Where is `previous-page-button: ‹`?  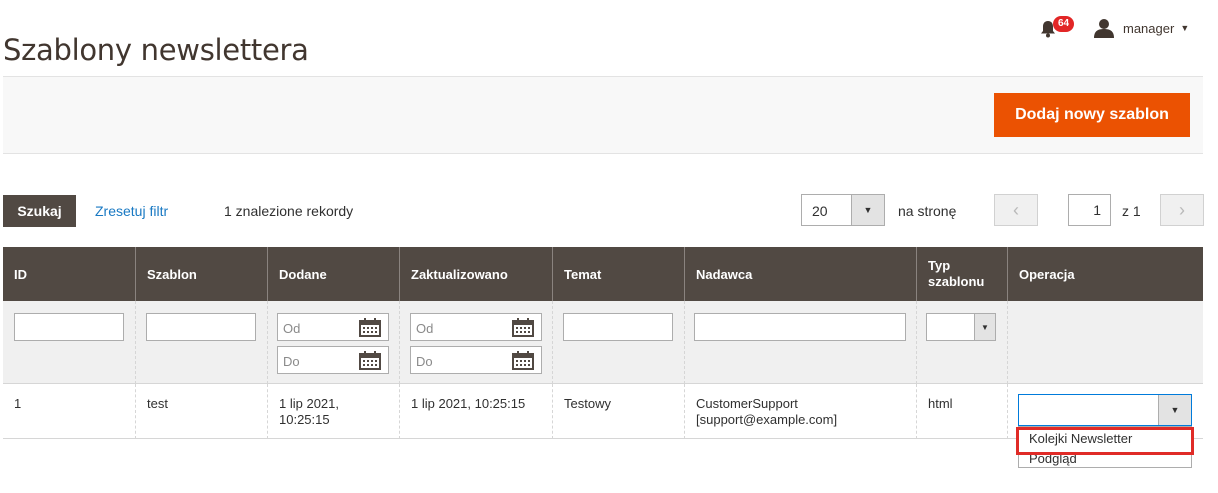
previous-page-button: ‹ is located at coordinates (1016, 210).